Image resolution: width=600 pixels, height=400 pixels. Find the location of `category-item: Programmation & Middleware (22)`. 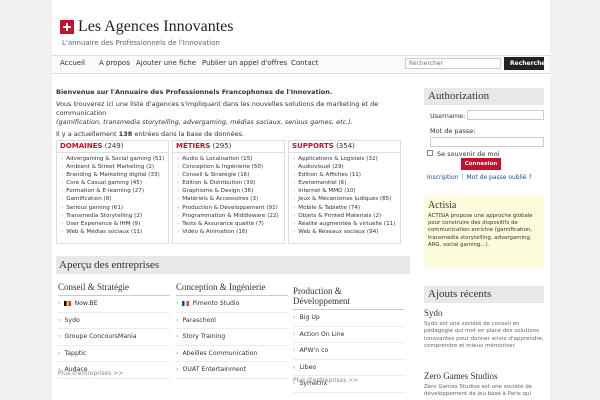

category-item: Programmation & Middleware (22) is located at coordinates (230, 216).